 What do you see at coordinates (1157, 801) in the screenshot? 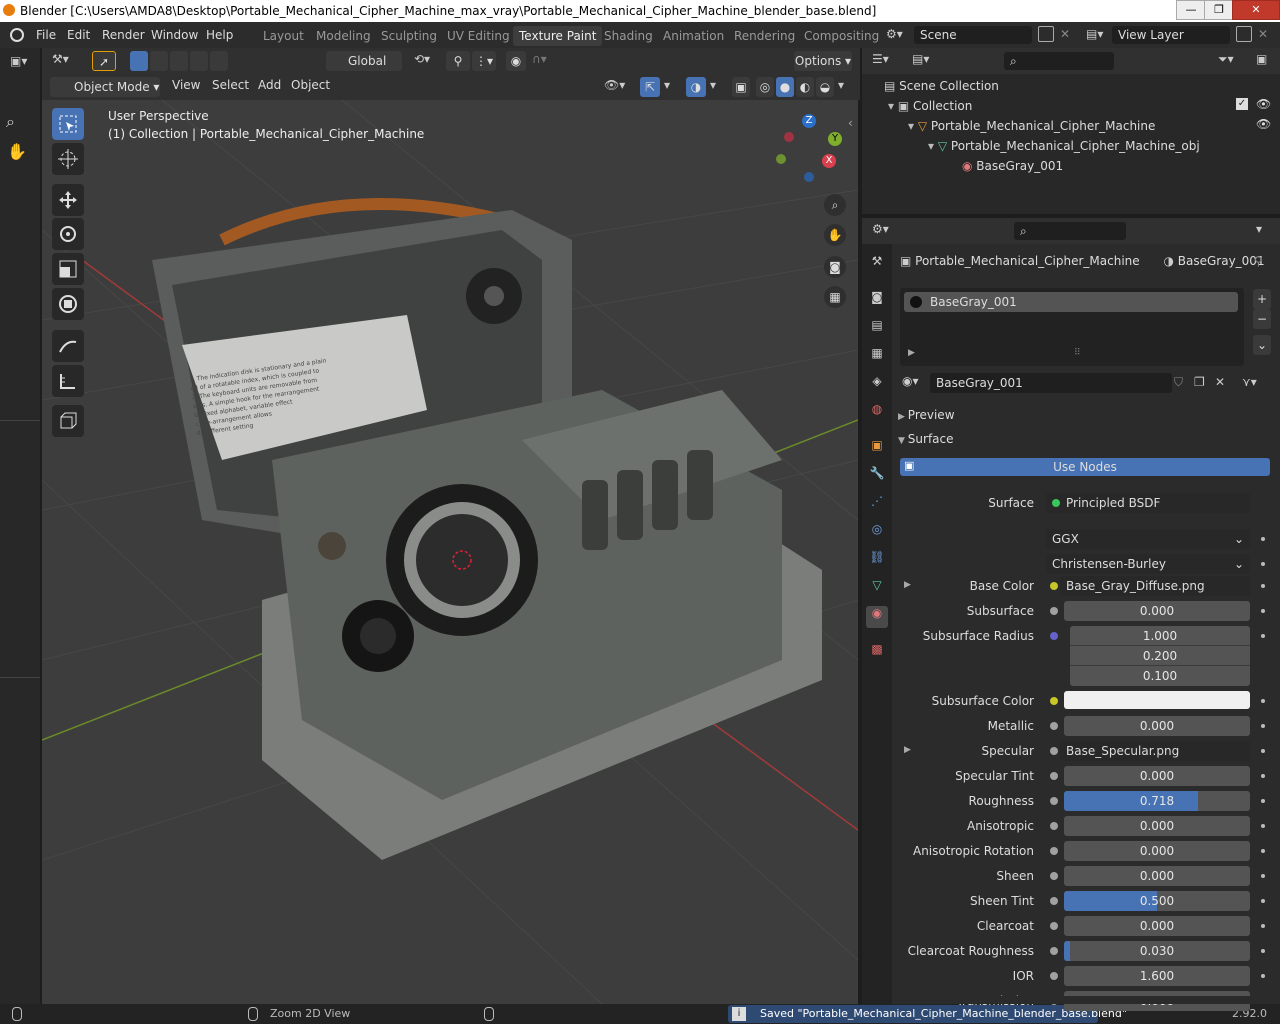
I see `roughness-slider: 0.718` at bounding box center [1157, 801].